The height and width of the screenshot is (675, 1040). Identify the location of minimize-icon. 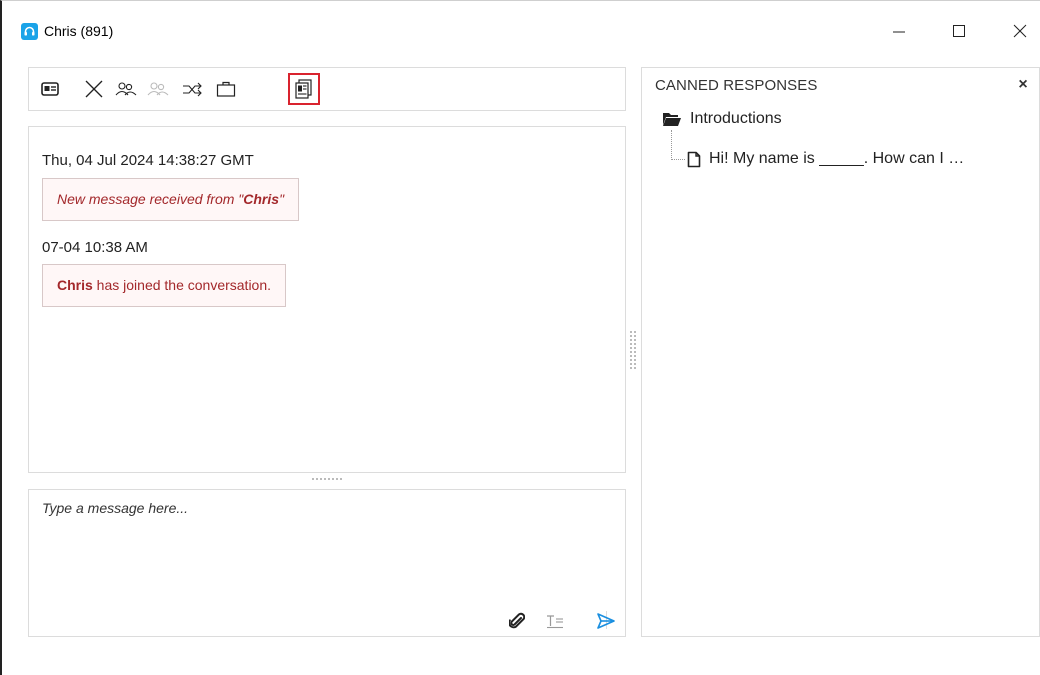
(899, 32).